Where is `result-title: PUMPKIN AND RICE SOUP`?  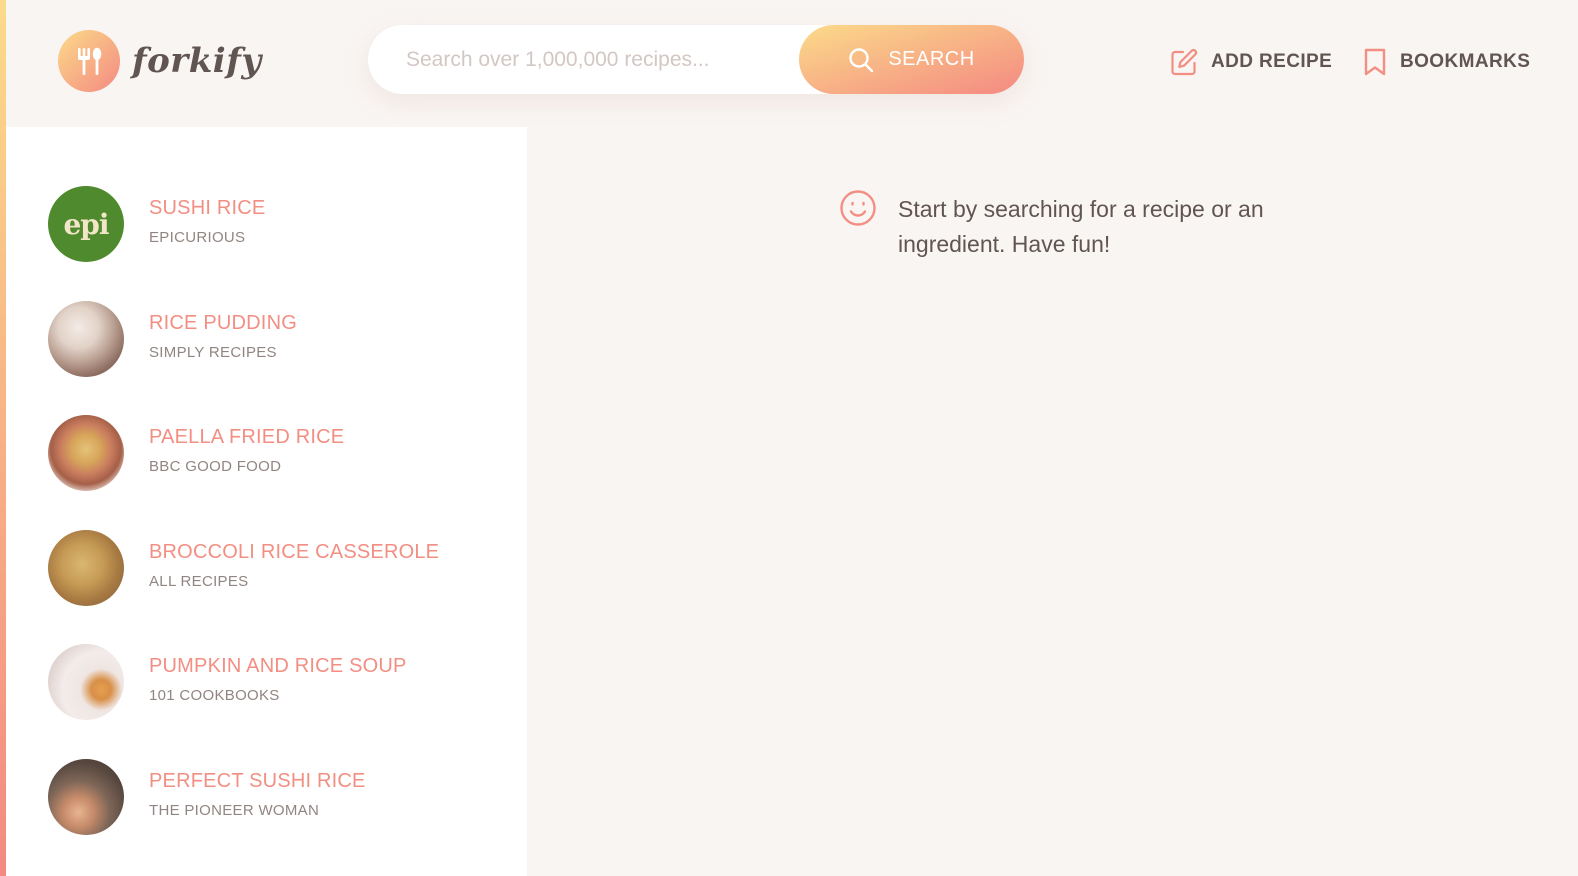 result-title: PUMPKIN AND RICE SOUP is located at coordinates (278, 666).